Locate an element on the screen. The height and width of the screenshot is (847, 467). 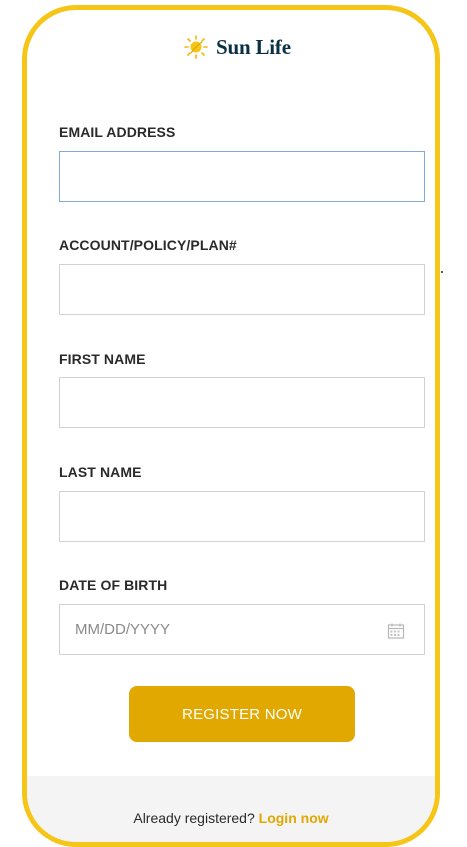
email-field is located at coordinates (242, 176).